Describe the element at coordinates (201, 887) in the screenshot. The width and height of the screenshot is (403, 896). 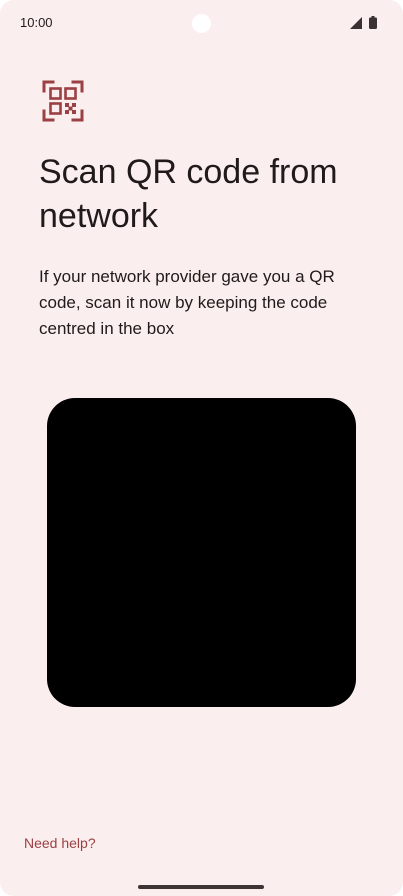
I see `gesture-navigation-handle` at that location.